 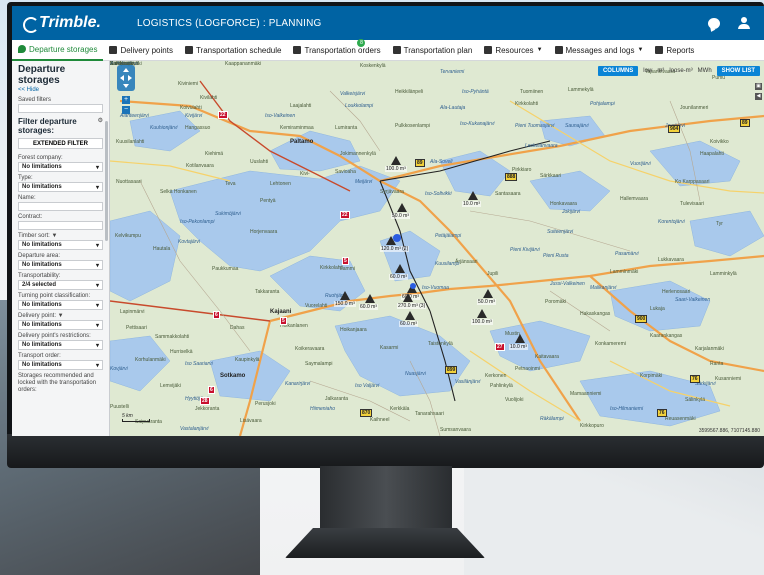 I want to click on chat-icon, so click(x=714, y=23).